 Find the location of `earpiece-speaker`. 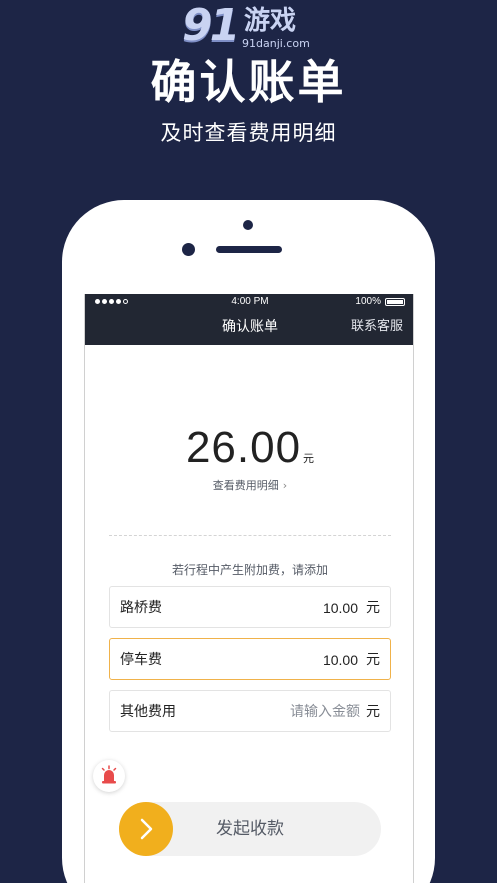

earpiece-speaker is located at coordinates (249, 249).